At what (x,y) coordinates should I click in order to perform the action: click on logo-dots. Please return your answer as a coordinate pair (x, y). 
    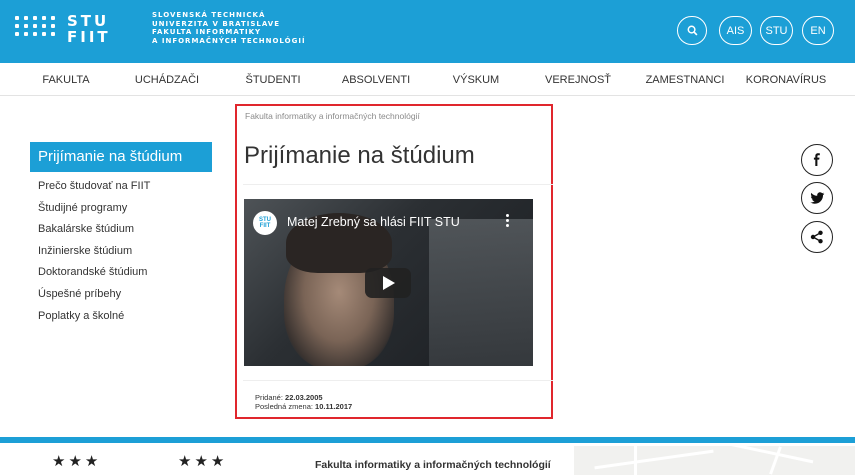
    Looking at the image, I should click on (35, 26).